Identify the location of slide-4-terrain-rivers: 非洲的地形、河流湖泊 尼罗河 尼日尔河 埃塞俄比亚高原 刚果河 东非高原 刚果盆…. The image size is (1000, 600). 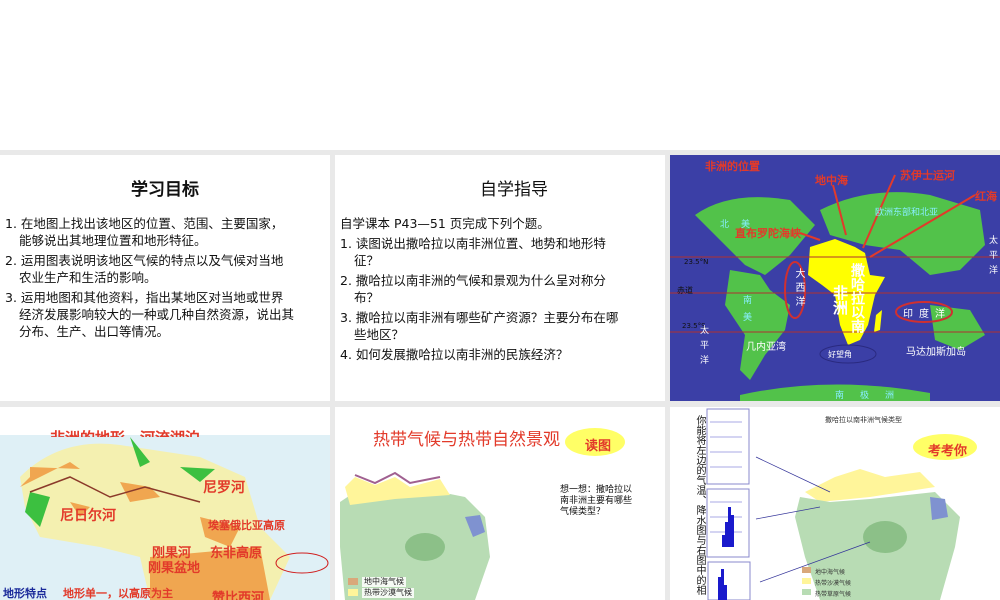
(165, 503).